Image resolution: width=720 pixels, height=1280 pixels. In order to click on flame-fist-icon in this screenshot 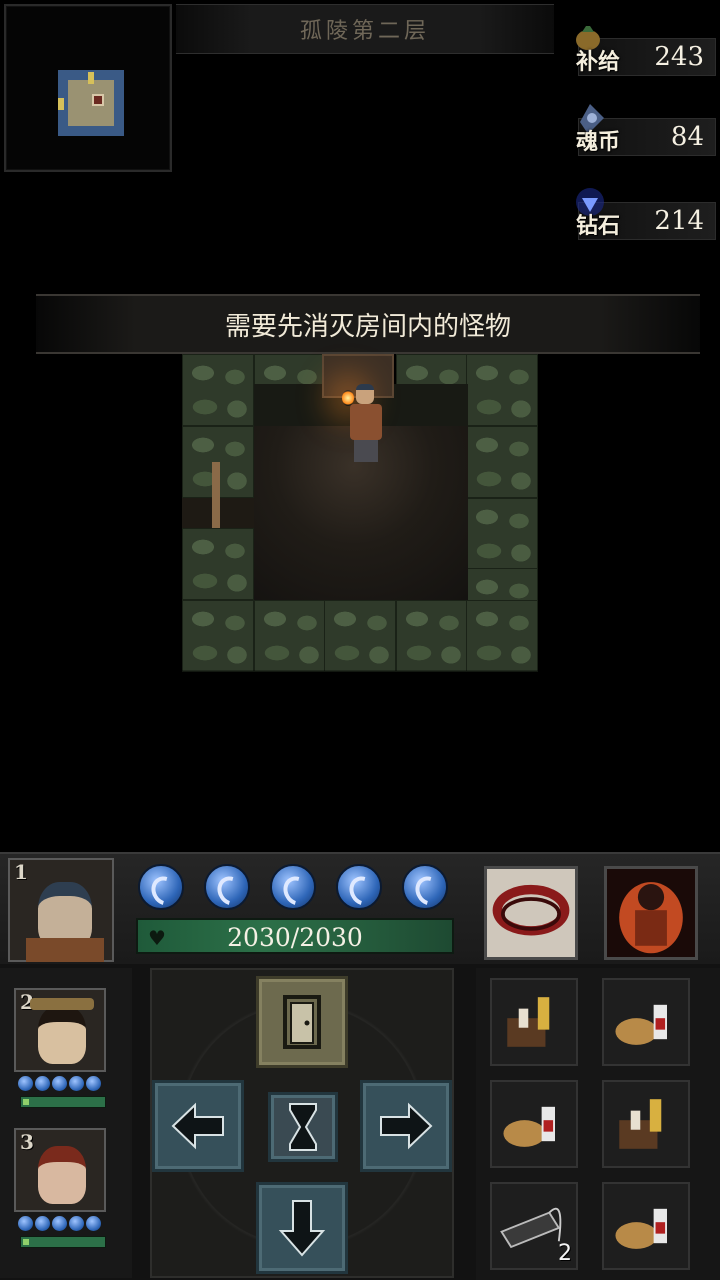, I will do `click(651, 913)`.